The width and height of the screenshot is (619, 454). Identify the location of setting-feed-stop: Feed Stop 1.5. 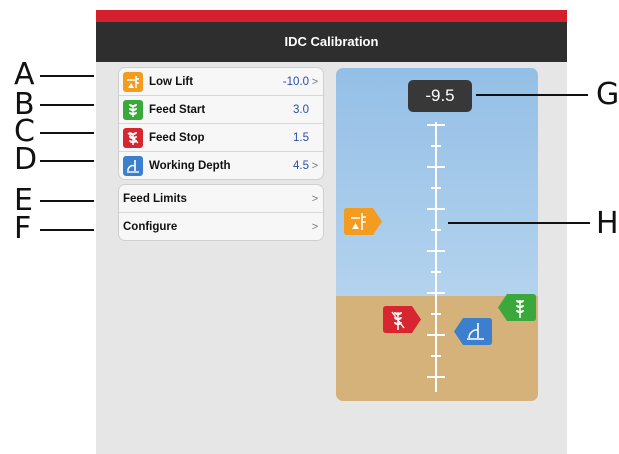
(221, 137).